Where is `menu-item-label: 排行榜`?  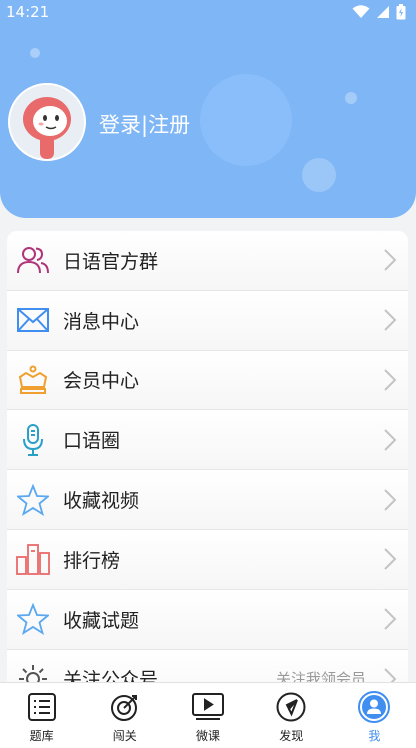
menu-item-label: 排行榜 is located at coordinates (92, 560).